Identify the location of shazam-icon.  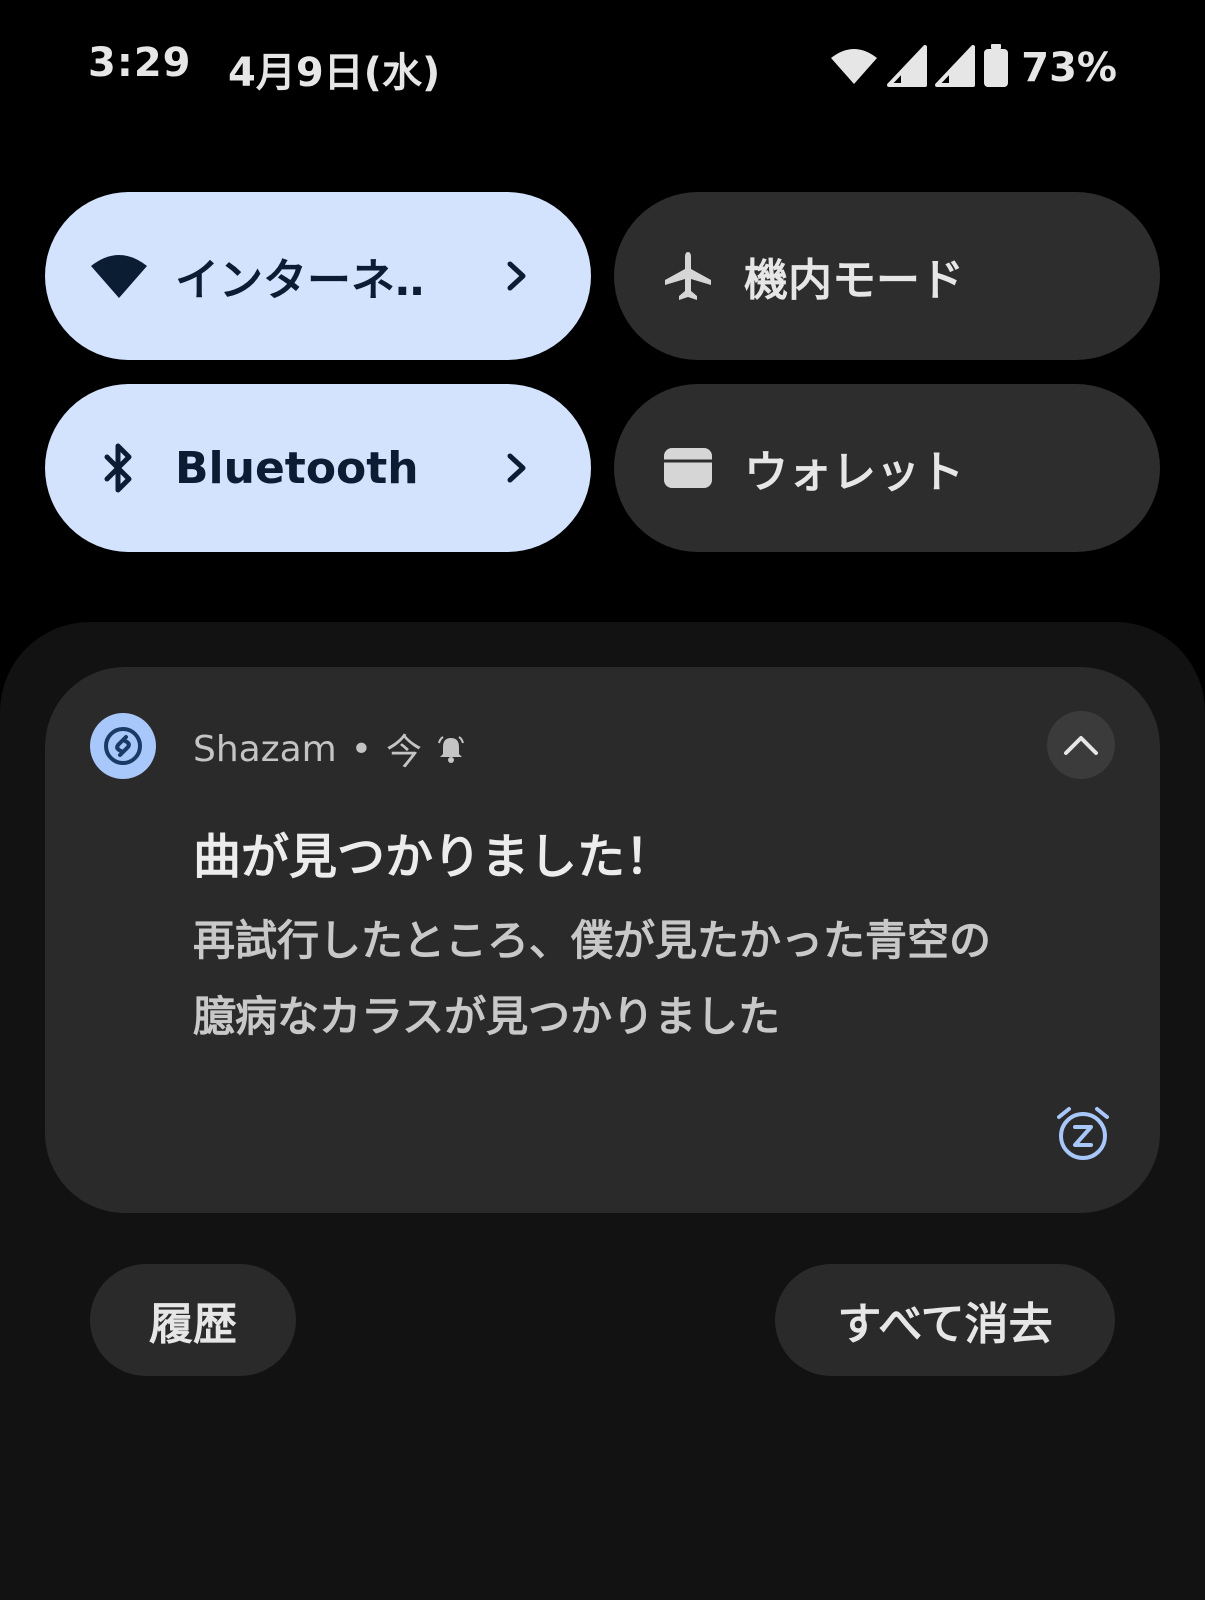
(123, 746).